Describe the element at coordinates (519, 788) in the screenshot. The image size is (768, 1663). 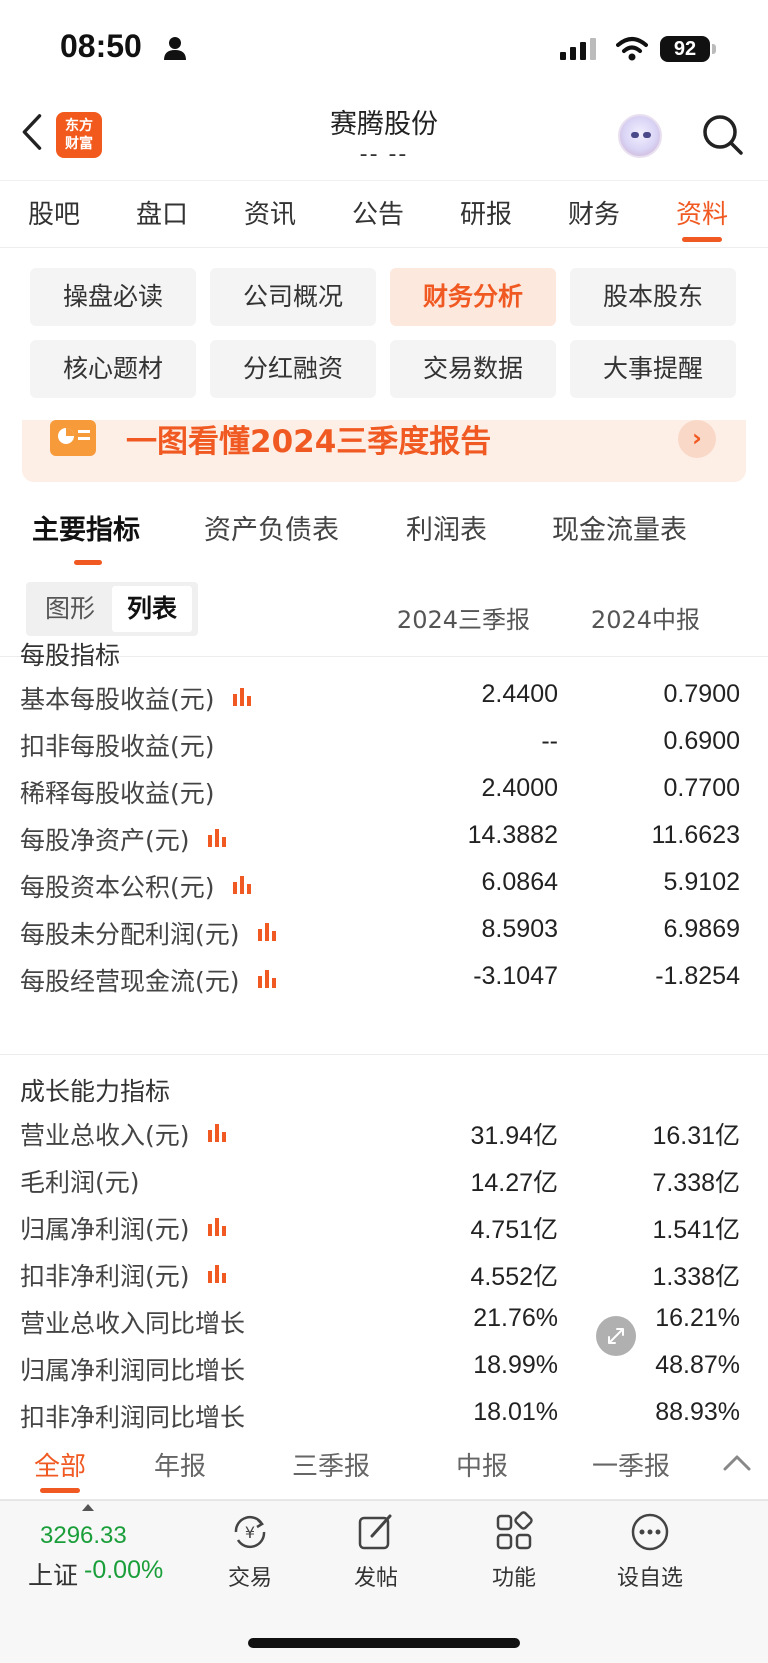
I see `row-value-q3: 2.4000` at that location.